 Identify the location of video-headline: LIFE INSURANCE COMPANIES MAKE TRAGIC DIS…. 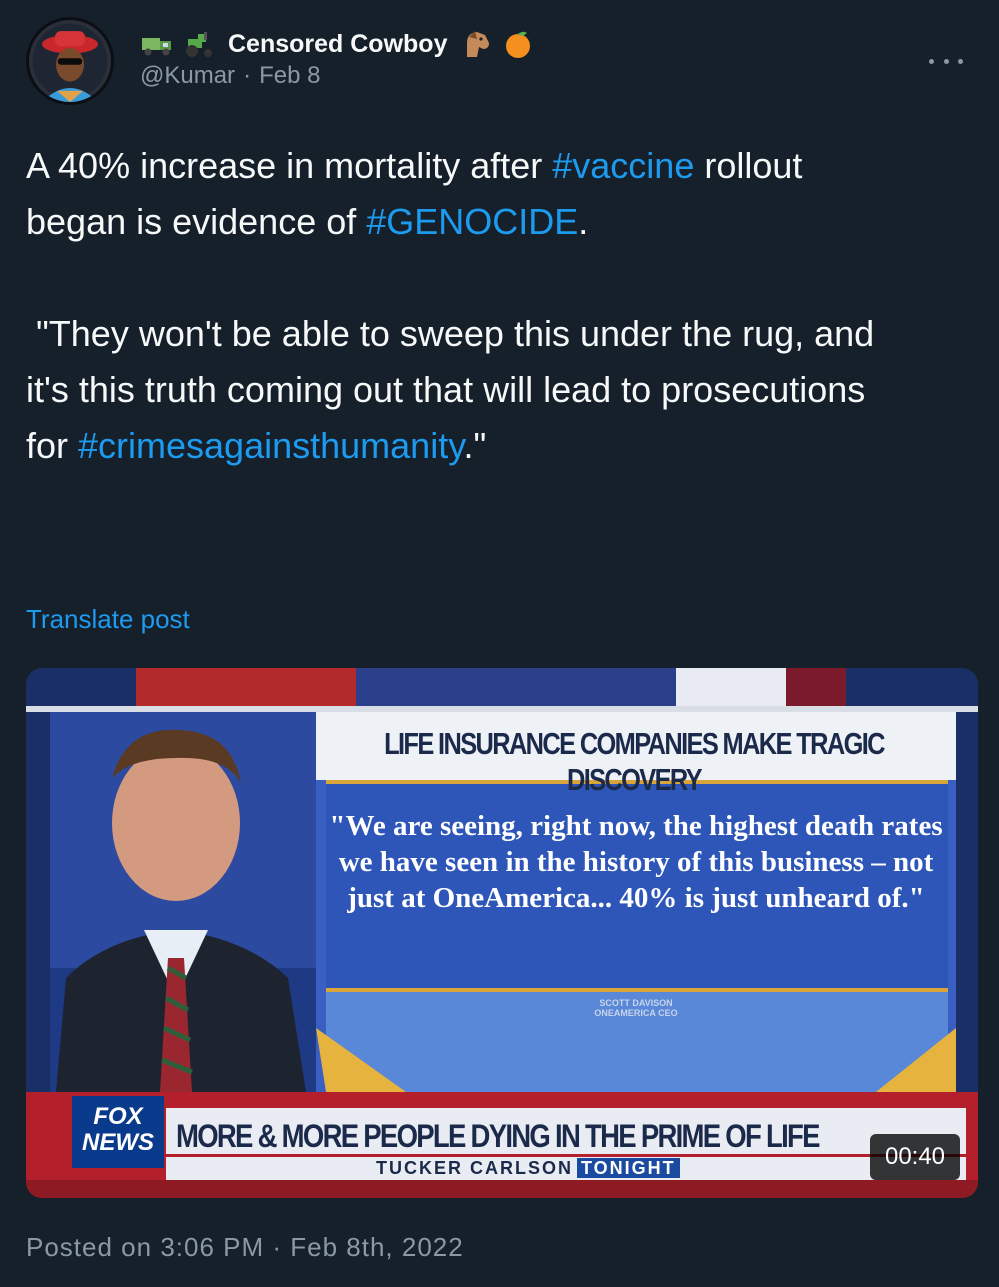
(634, 761).